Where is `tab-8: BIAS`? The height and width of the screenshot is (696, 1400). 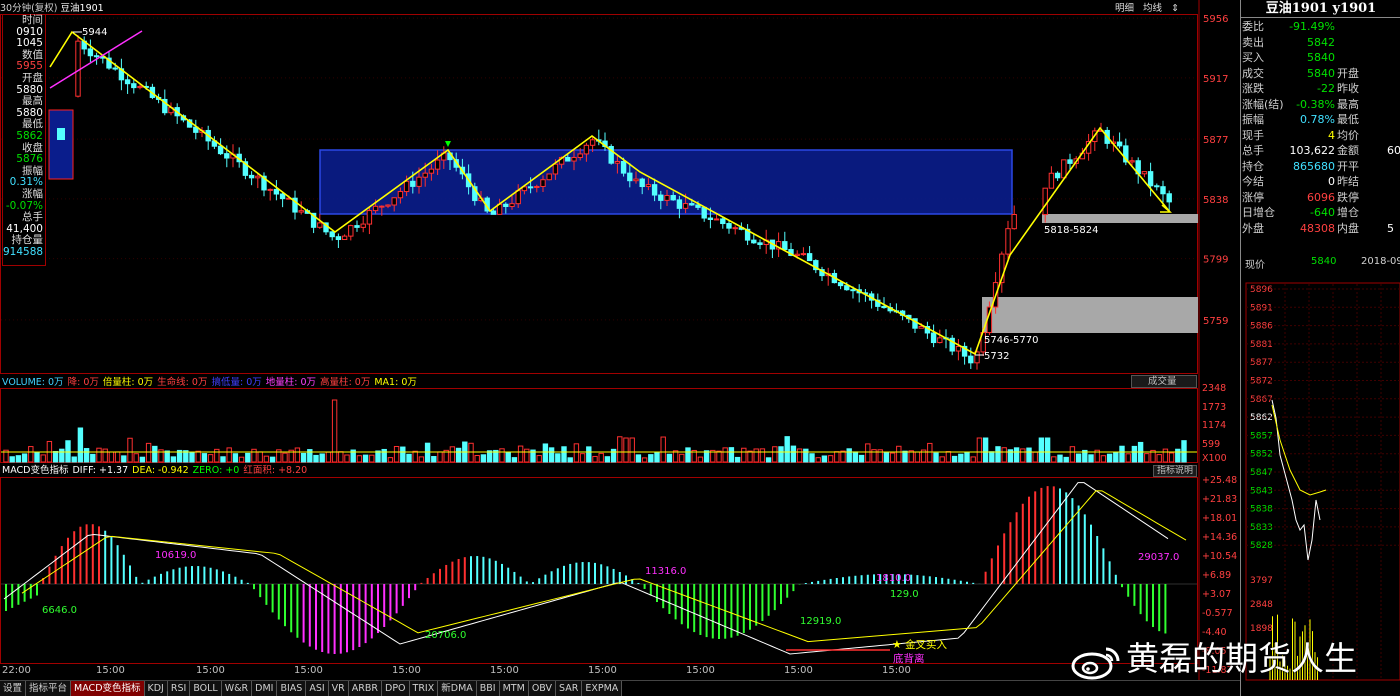 tab-8: BIAS is located at coordinates (291, 688).